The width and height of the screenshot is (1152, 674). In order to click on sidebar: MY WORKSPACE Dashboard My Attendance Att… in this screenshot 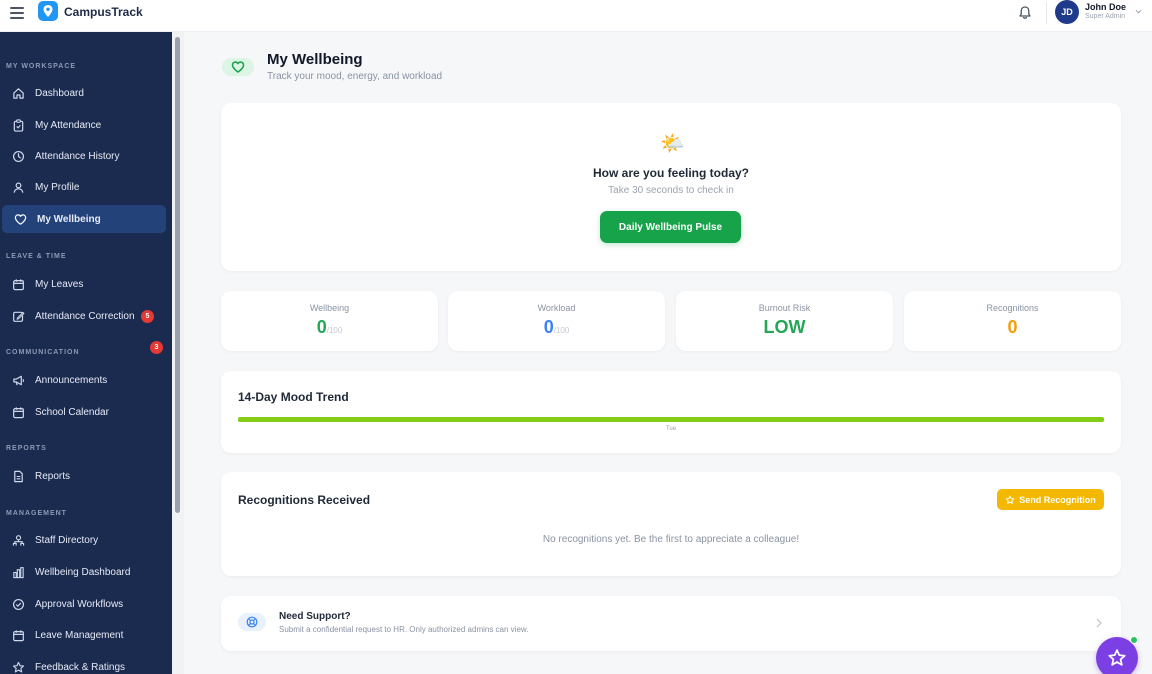, I will do `click(86, 353)`.